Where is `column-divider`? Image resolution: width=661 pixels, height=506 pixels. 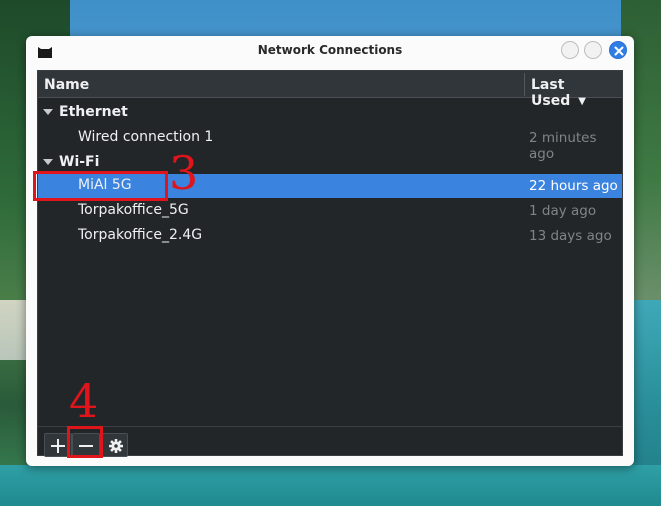 column-divider is located at coordinates (524, 84).